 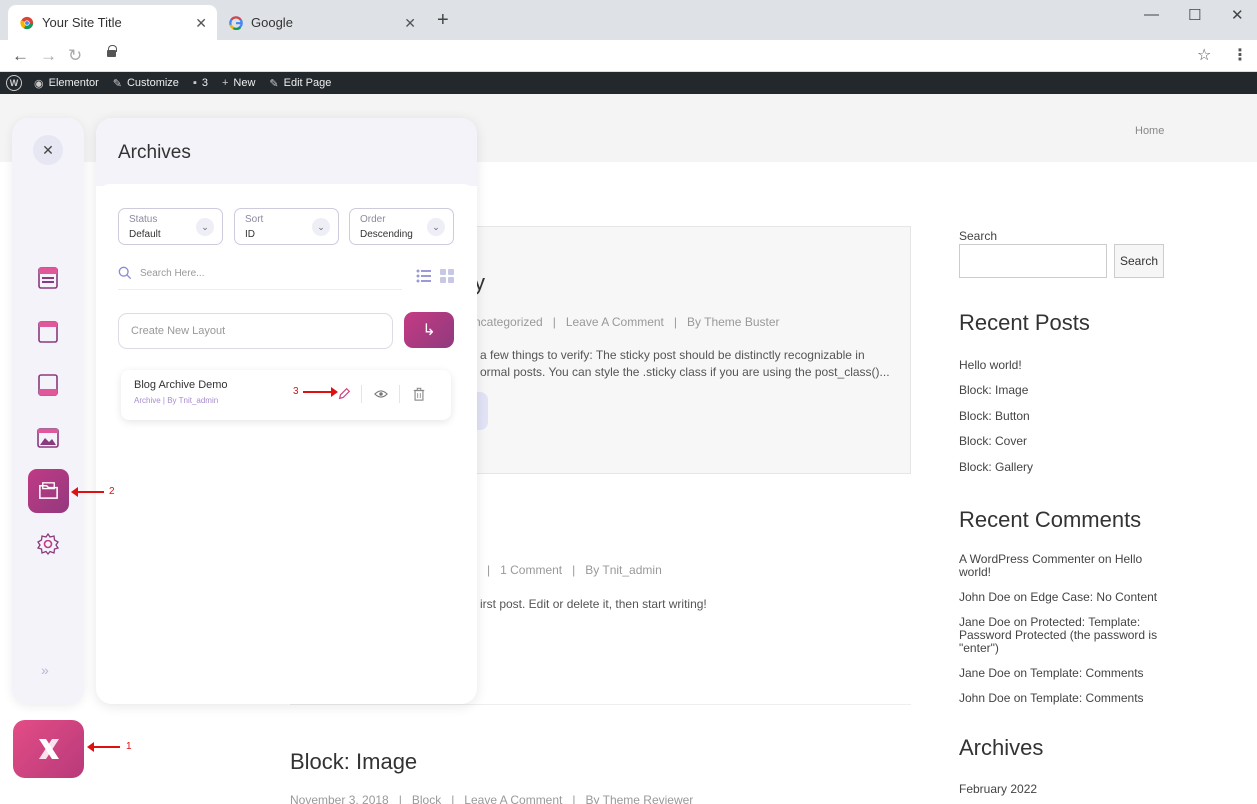 What do you see at coordinates (48, 332) in the screenshot?
I see `single-template-icon` at bounding box center [48, 332].